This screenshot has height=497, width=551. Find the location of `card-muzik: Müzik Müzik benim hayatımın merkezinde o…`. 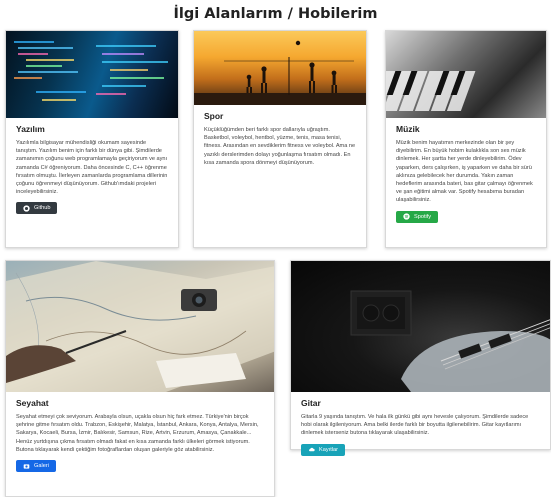

card-muzik: Müzik Müzik benim hayatımın merkezinde o… is located at coordinates (466, 139).